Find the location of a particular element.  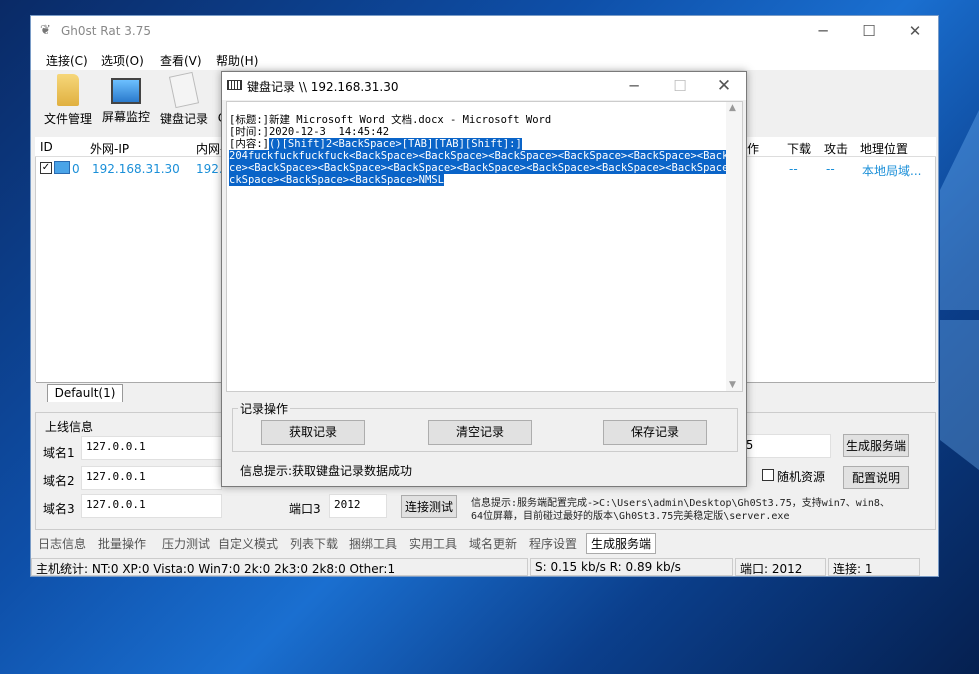

port3-label: 端口3 is located at coordinates (305, 509).